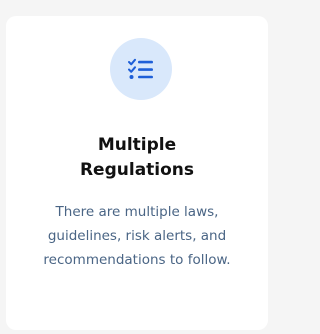  Describe the element at coordinates (137, 170) in the screenshot. I see `card-title-line-2: Regulations` at that location.